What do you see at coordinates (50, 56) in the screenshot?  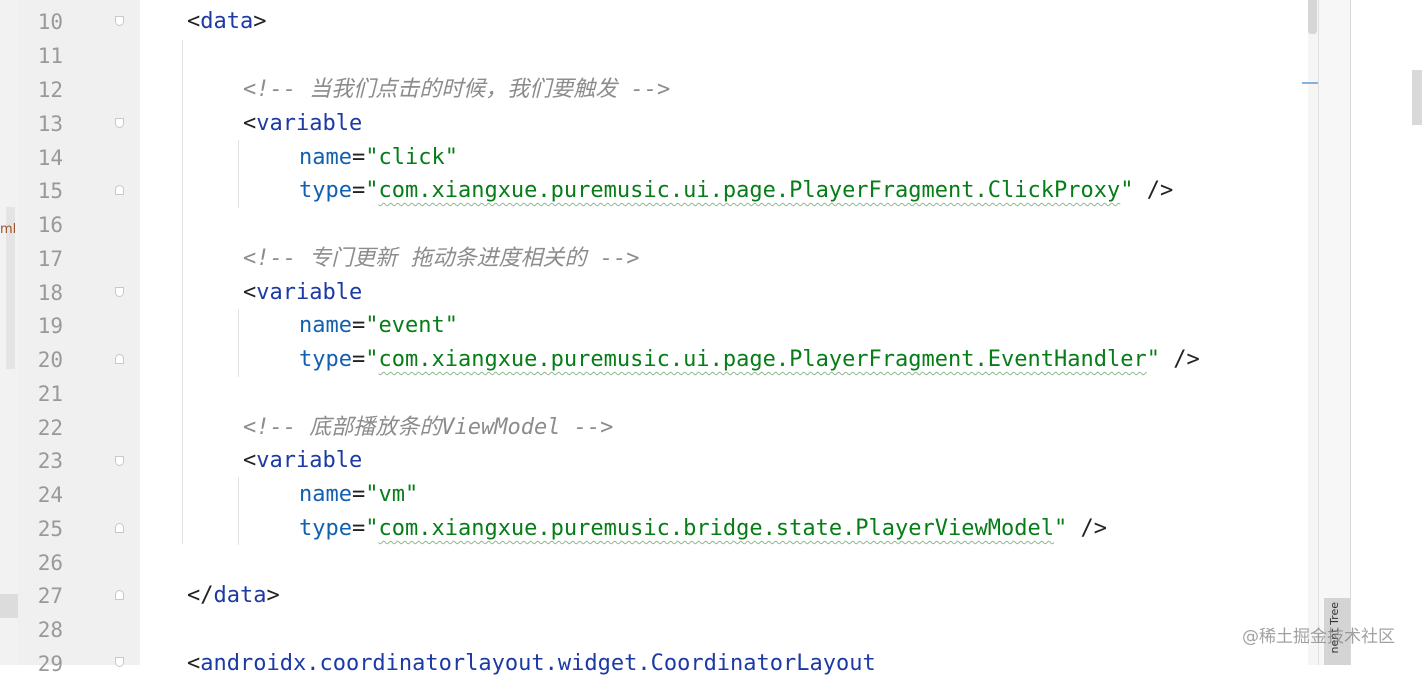 I see `line-number: 11` at bounding box center [50, 56].